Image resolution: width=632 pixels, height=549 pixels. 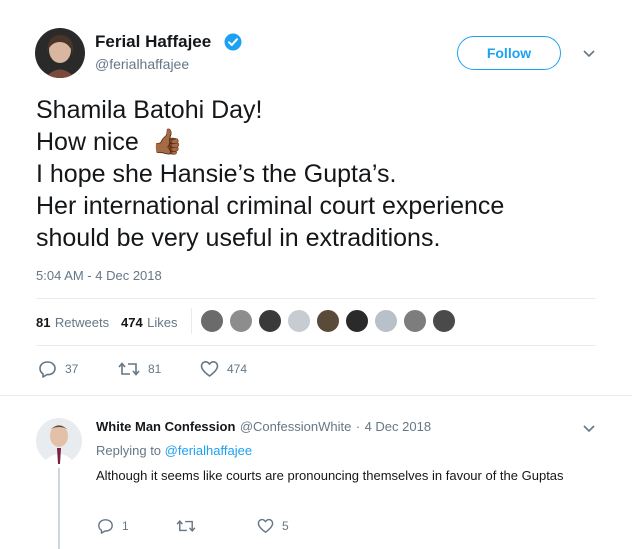 What do you see at coordinates (237, 369) in the screenshot?
I see `like-count: 474` at bounding box center [237, 369].